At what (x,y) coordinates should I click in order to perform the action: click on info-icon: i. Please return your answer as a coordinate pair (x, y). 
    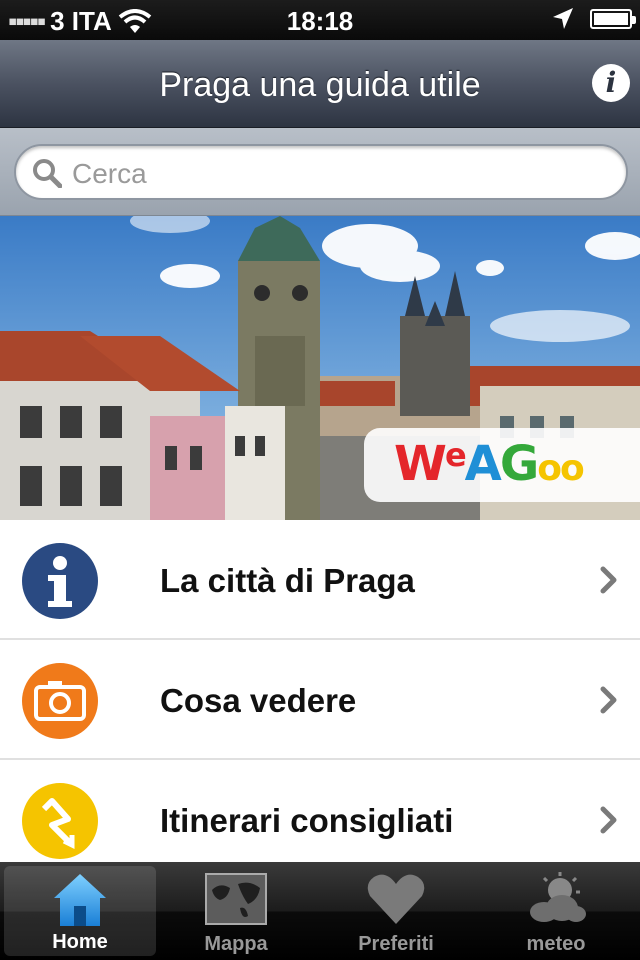
    Looking at the image, I should click on (611, 82).